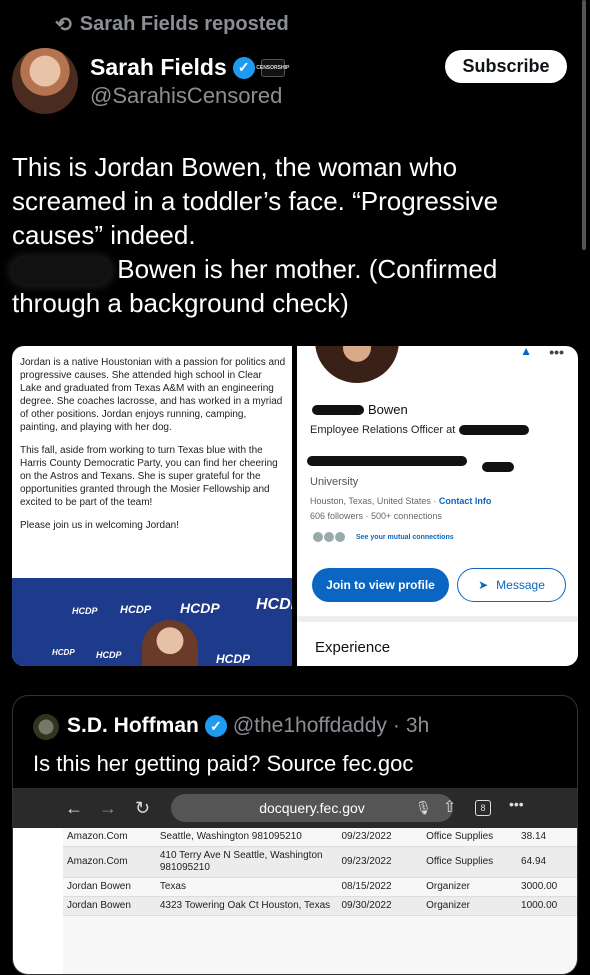  Describe the element at coordinates (520, 585) in the screenshot. I see `message-label: Message` at that location.